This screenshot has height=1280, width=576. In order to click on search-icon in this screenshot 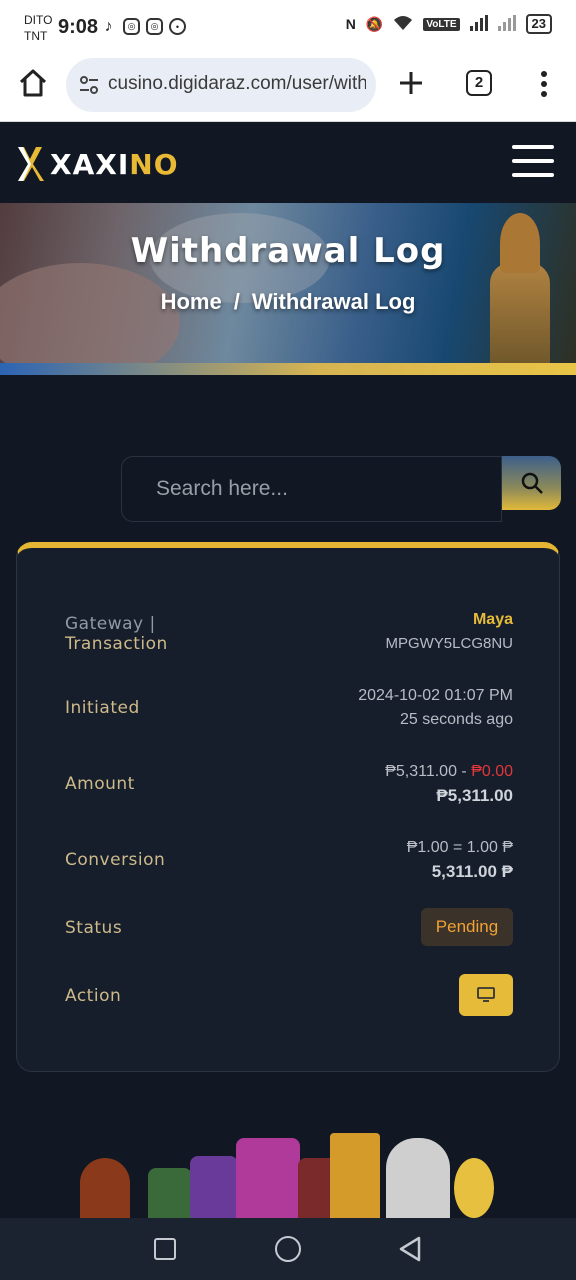, I will do `click(532, 483)`.